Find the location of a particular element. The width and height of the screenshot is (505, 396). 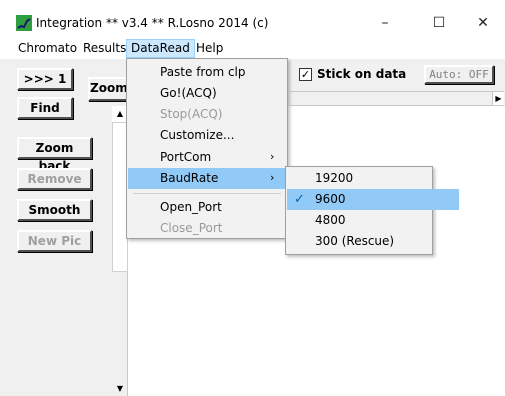

stick-on-data-label: Stick on data is located at coordinates (362, 74).